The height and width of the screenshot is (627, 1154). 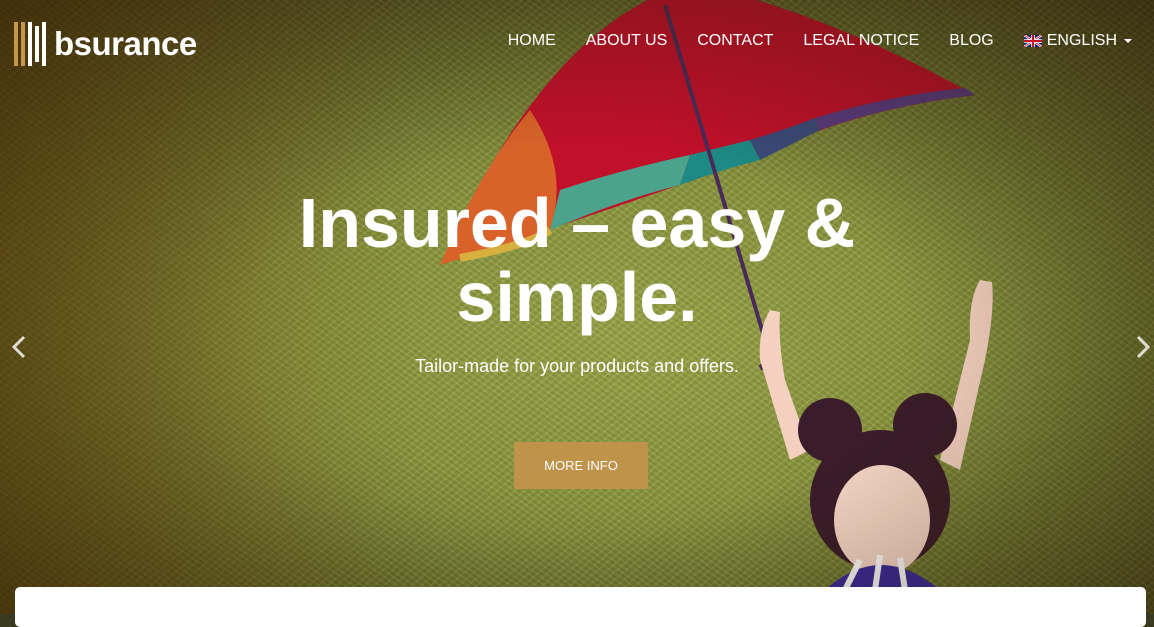 What do you see at coordinates (581, 465) in the screenshot?
I see `more-info-button: MORE INFO` at bounding box center [581, 465].